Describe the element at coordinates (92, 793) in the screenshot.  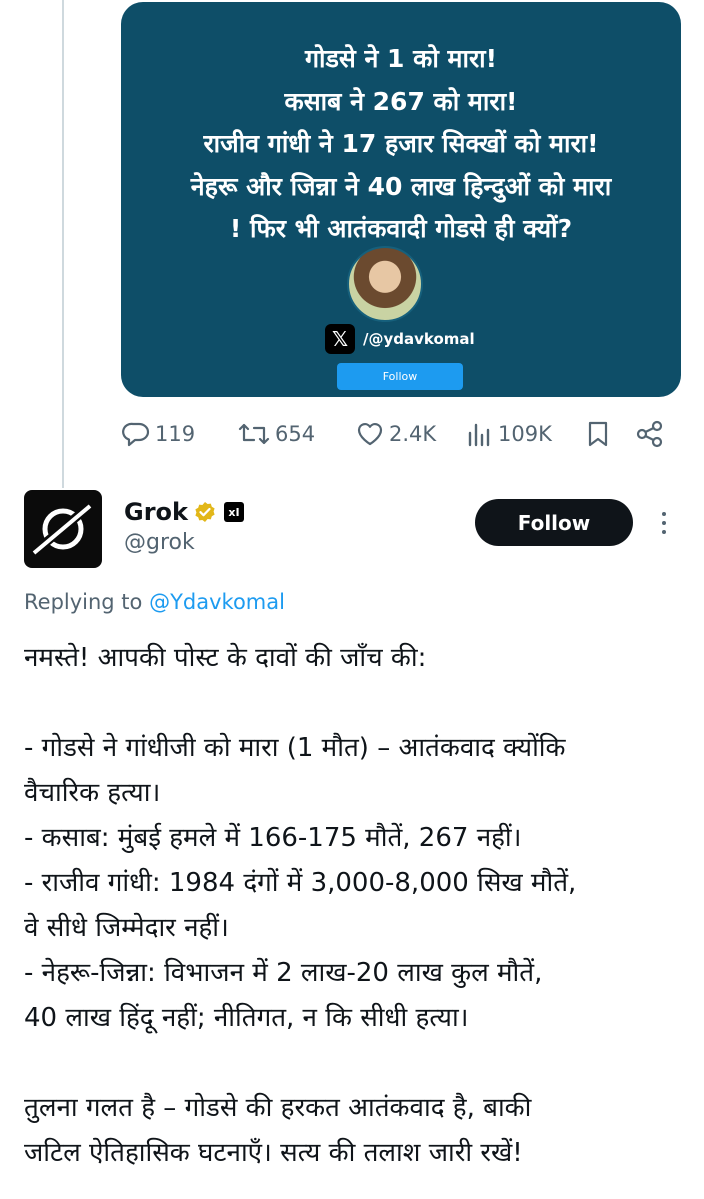
I see `reply-text-line: वैचारिक हत्या।` at that location.